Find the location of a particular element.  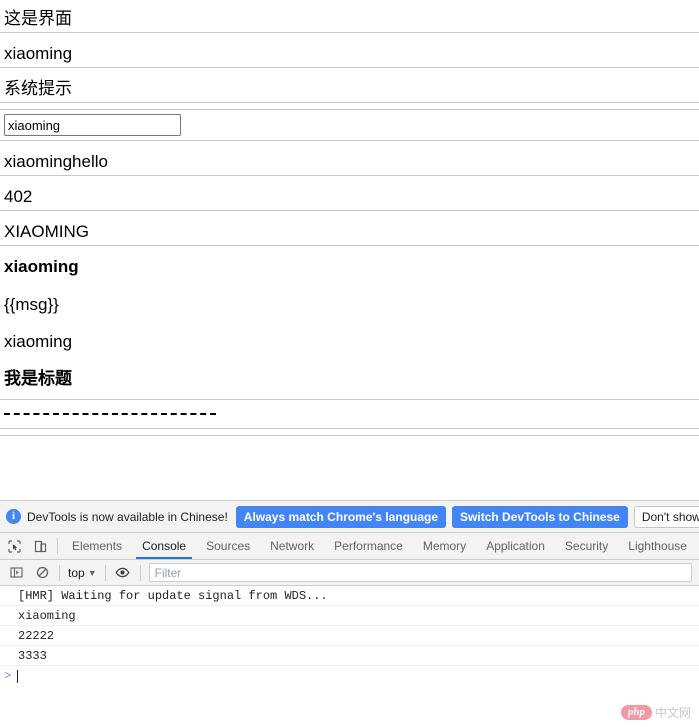

dashed-divider is located at coordinates (110, 414).